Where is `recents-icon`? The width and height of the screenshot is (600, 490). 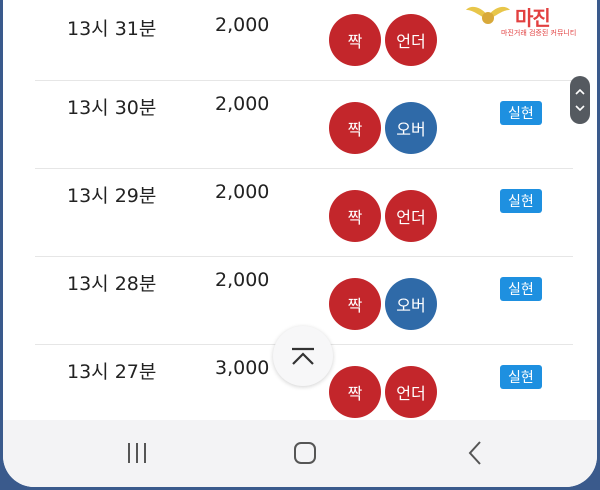
recents-icon is located at coordinates (137, 453).